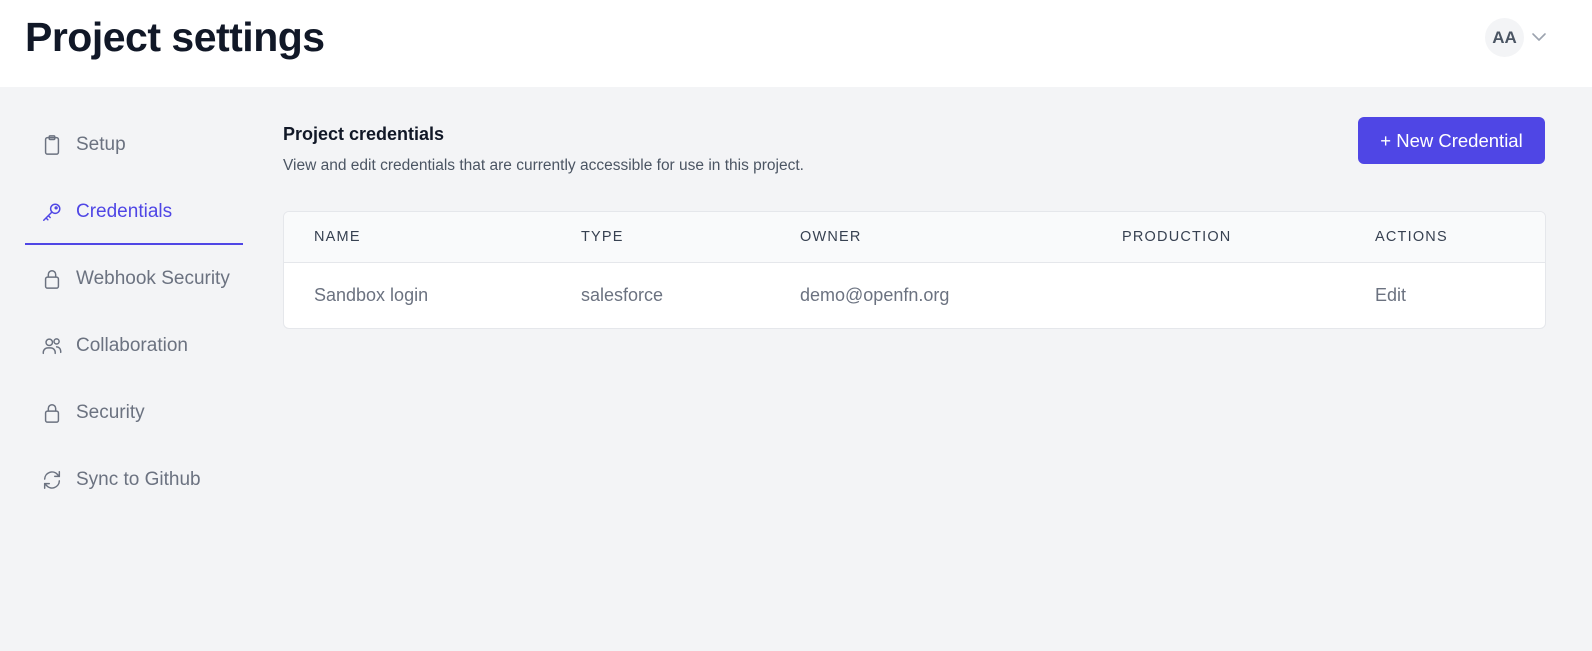 The width and height of the screenshot is (1592, 651). What do you see at coordinates (622, 295) in the screenshot?
I see `credential-type: salesforce` at bounding box center [622, 295].